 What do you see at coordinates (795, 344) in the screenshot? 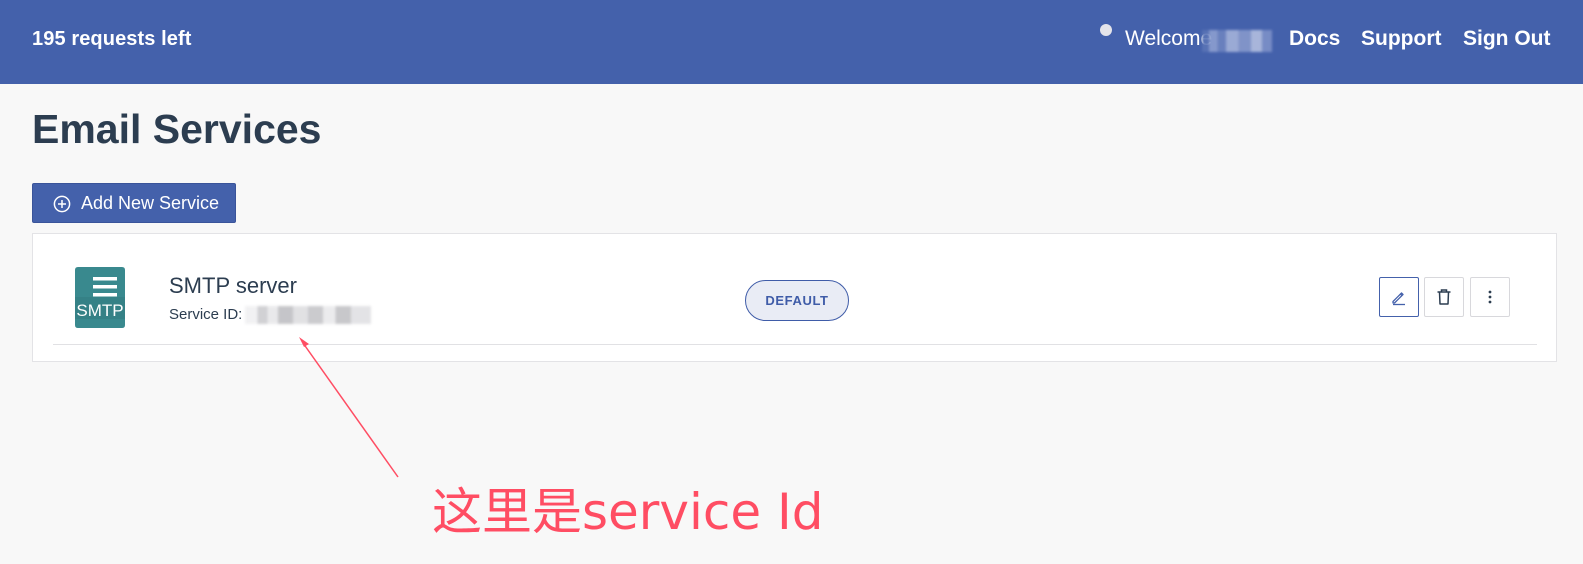
I see `card-divider` at bounding box center [795, 344].